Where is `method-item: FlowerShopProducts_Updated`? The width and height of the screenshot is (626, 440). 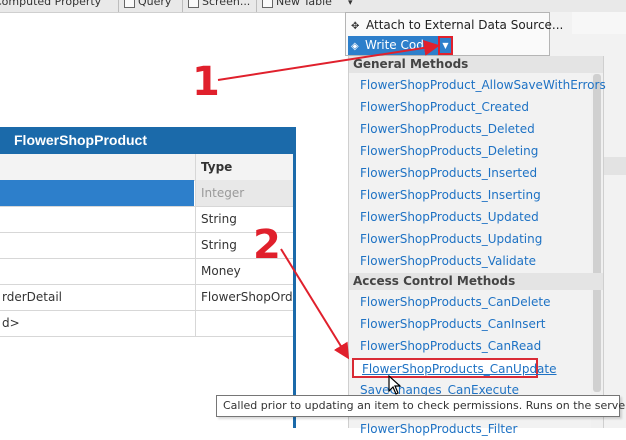 method-item: FlowerShopProducts_Updated is located at coordinates (449, 217).